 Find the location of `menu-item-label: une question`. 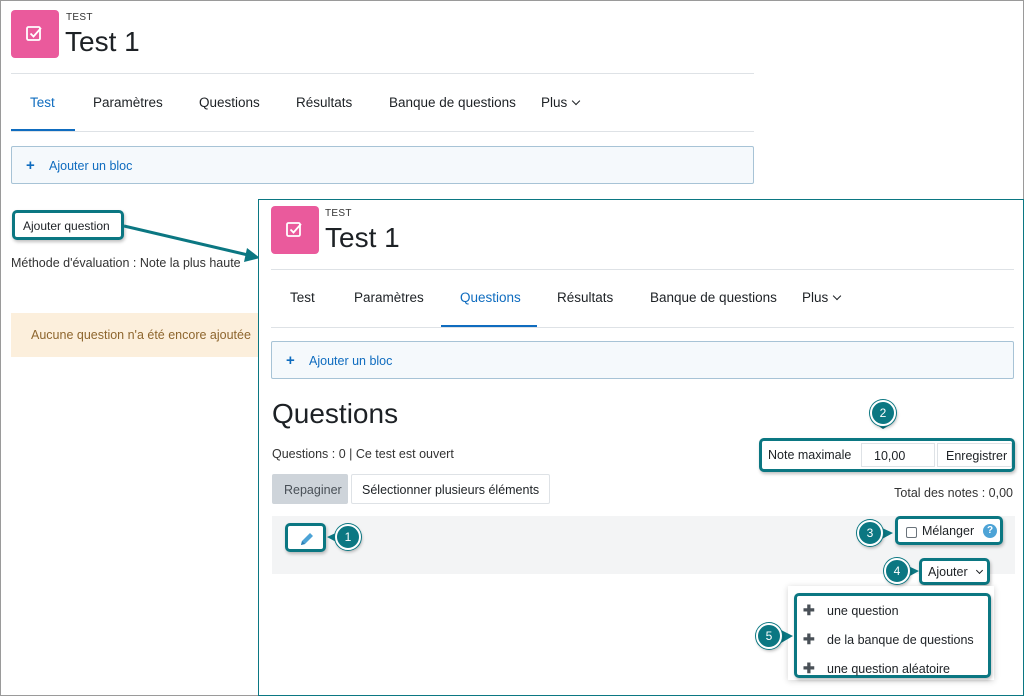

menu-item-label: une question is located at coordinates (863, 611).